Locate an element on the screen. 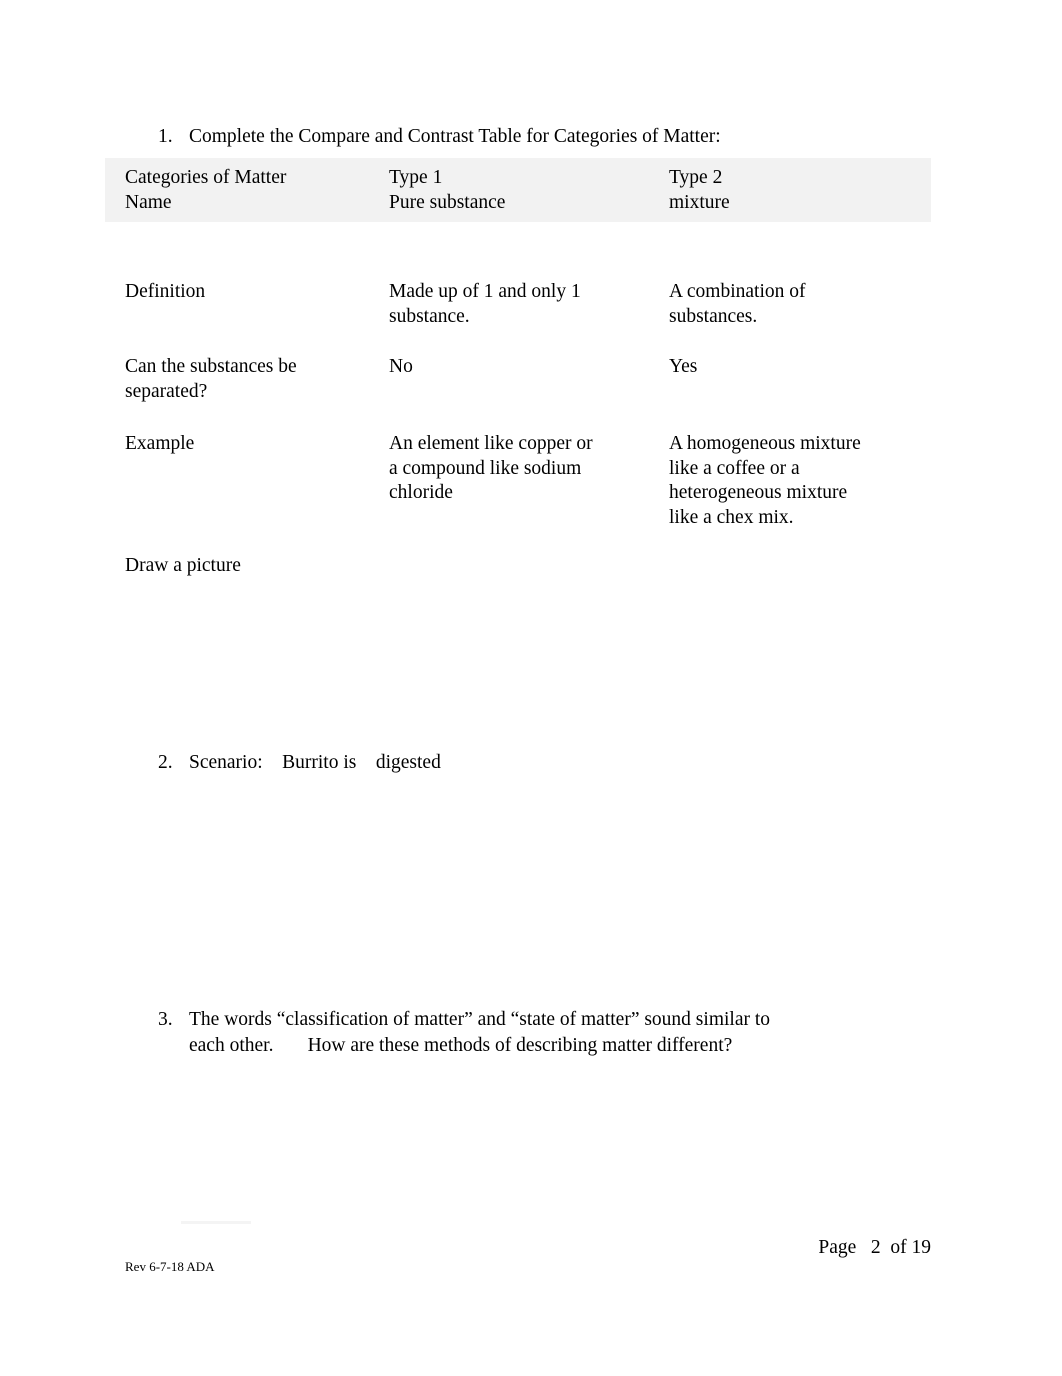 Image resolution: width=1062 pixels, height=1376 pixels. table-cell-type2: Yes is located at coordinates (790, 379).